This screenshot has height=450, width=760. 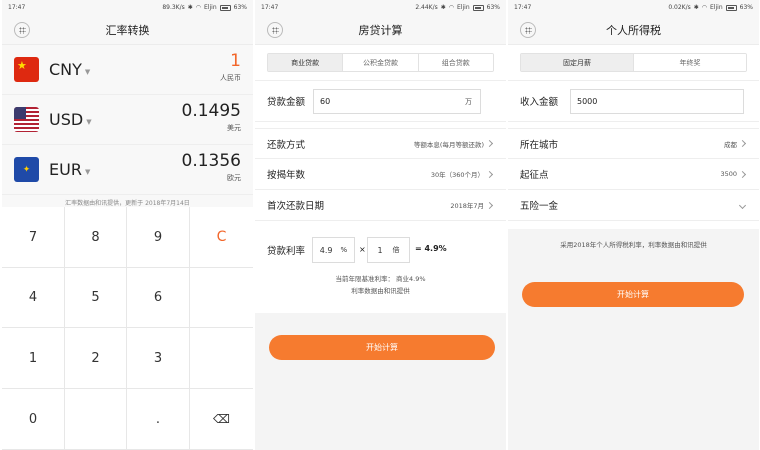 What do you see at coordinates (380, 7) in the screenshot?
I see `status-bar: 17:47 2.44K/s ✱ ◠ Eljin 63%` at bounding box center [380, 7].